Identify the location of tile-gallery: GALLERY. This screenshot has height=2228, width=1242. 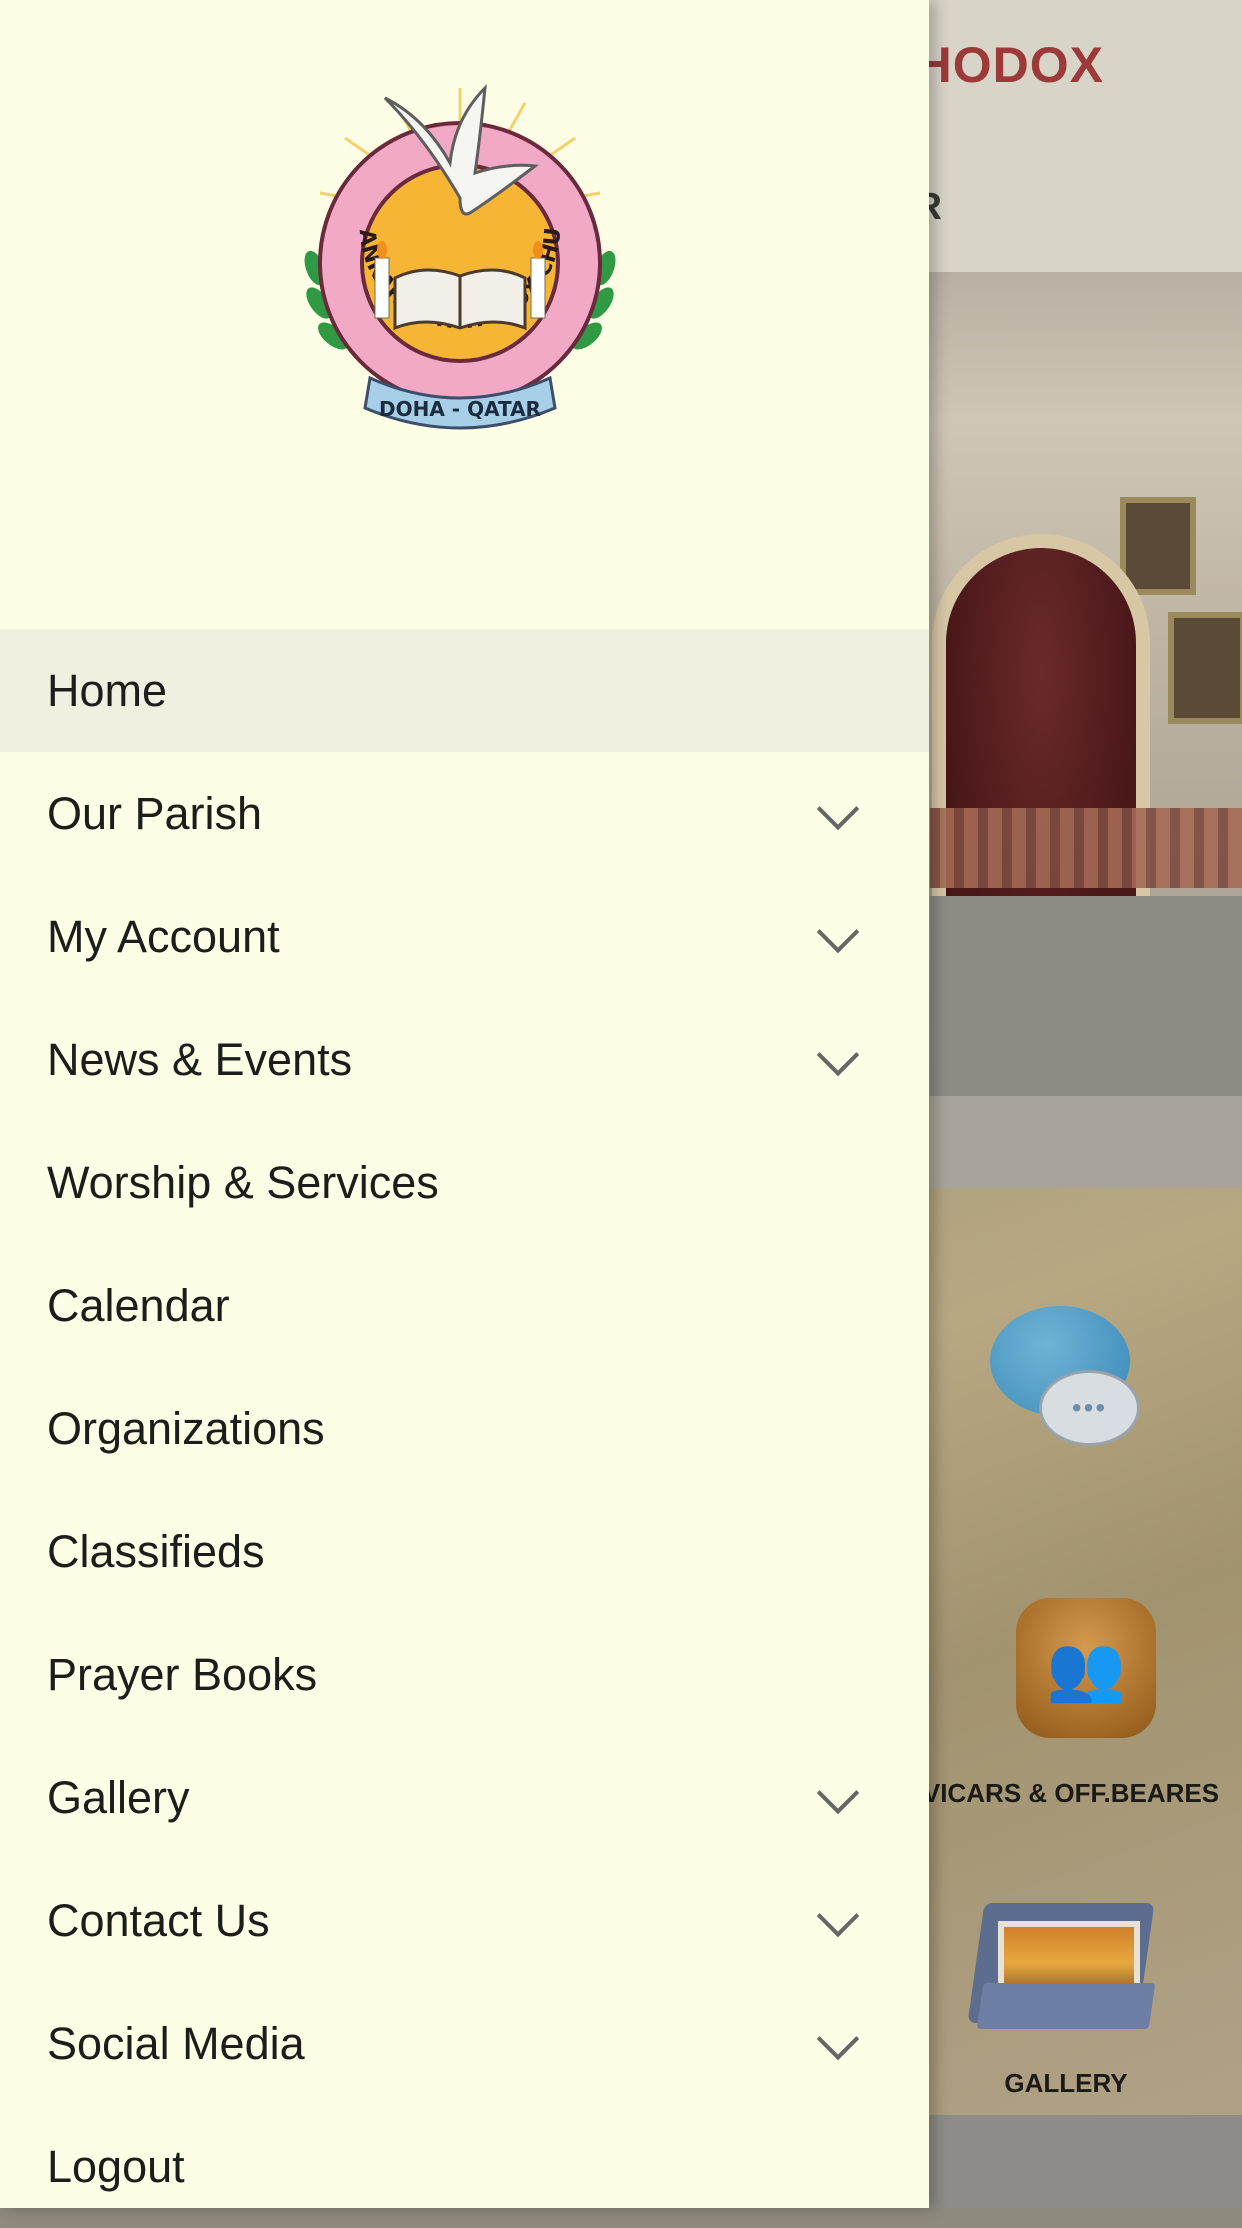
(1061, 1993).